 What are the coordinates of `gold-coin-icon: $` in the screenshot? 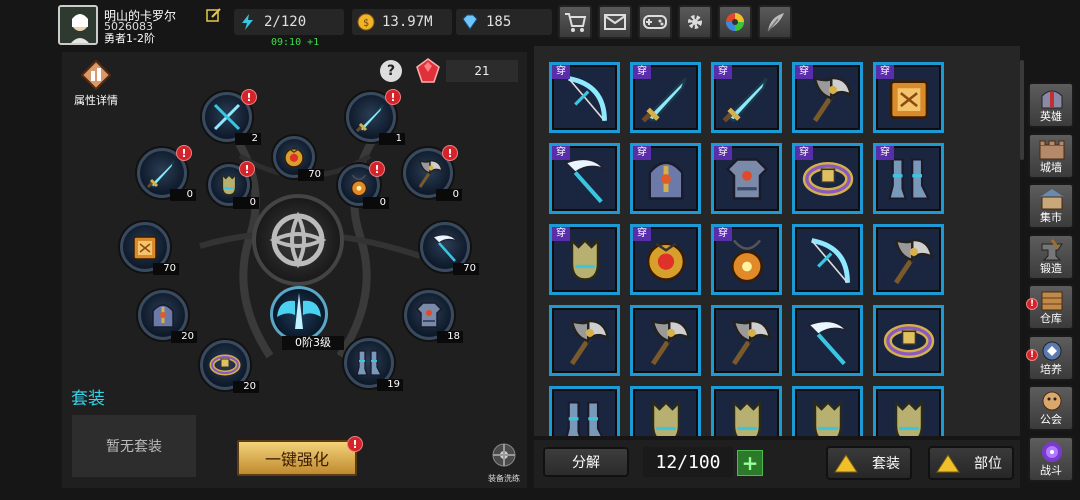 It's located at (366, 22).